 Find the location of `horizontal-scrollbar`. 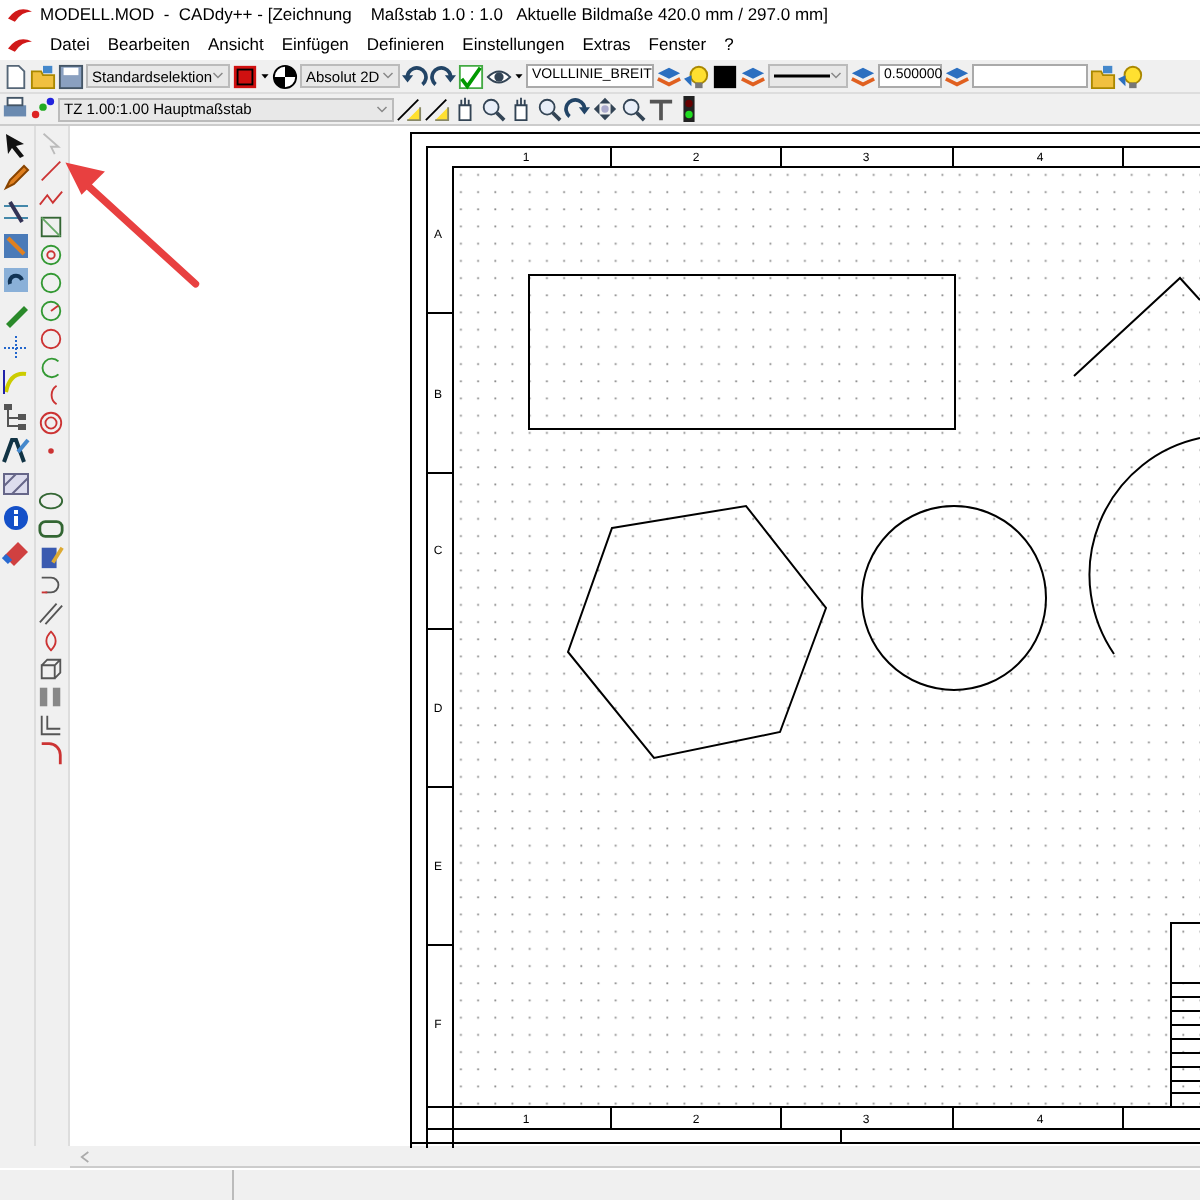

horizontal-scrollbar is located at coordinates (635, 1157).